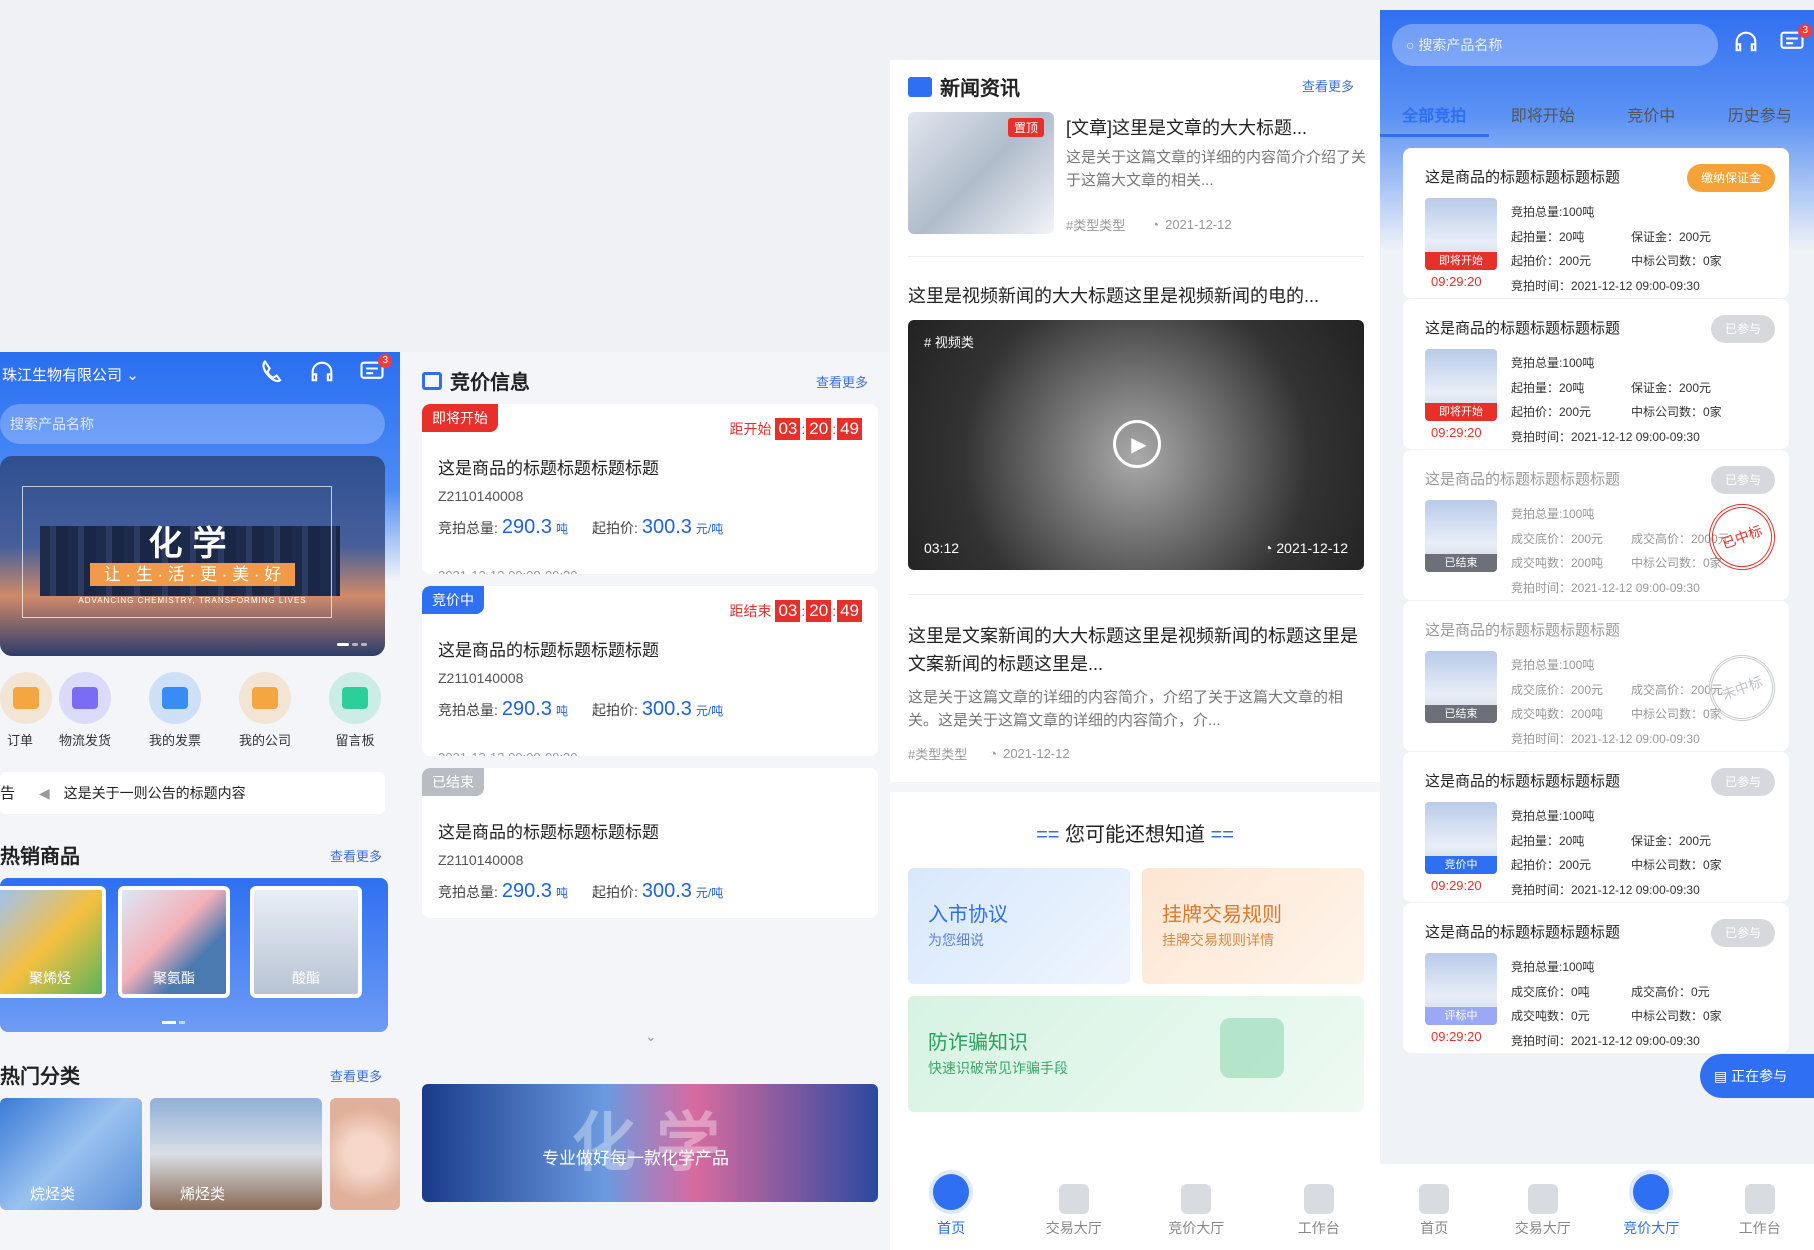  What do you see at coordinates (1461, 865) in the screenshot?
I see `auction-status-label: 竞价中` at bounding box center [1461, 865].